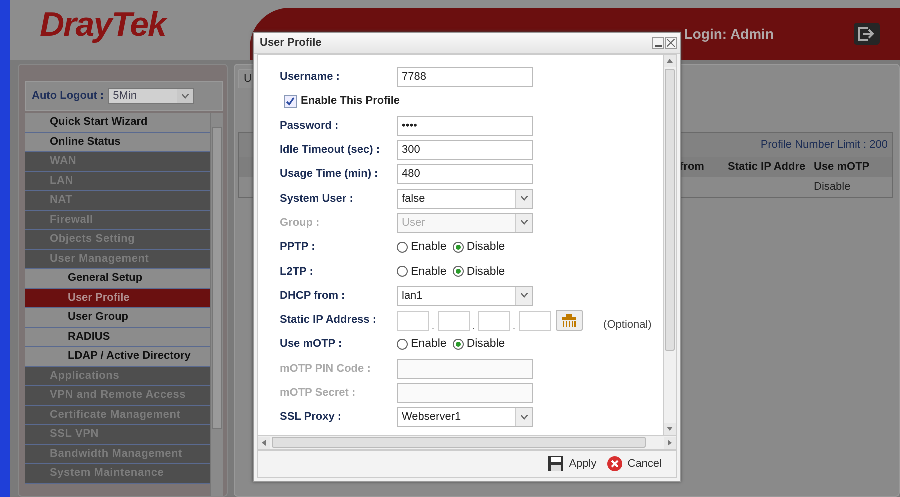 The width and height of the screenshot is (900, 497). I want to click on menu-item: User Group, so click(117, 318).